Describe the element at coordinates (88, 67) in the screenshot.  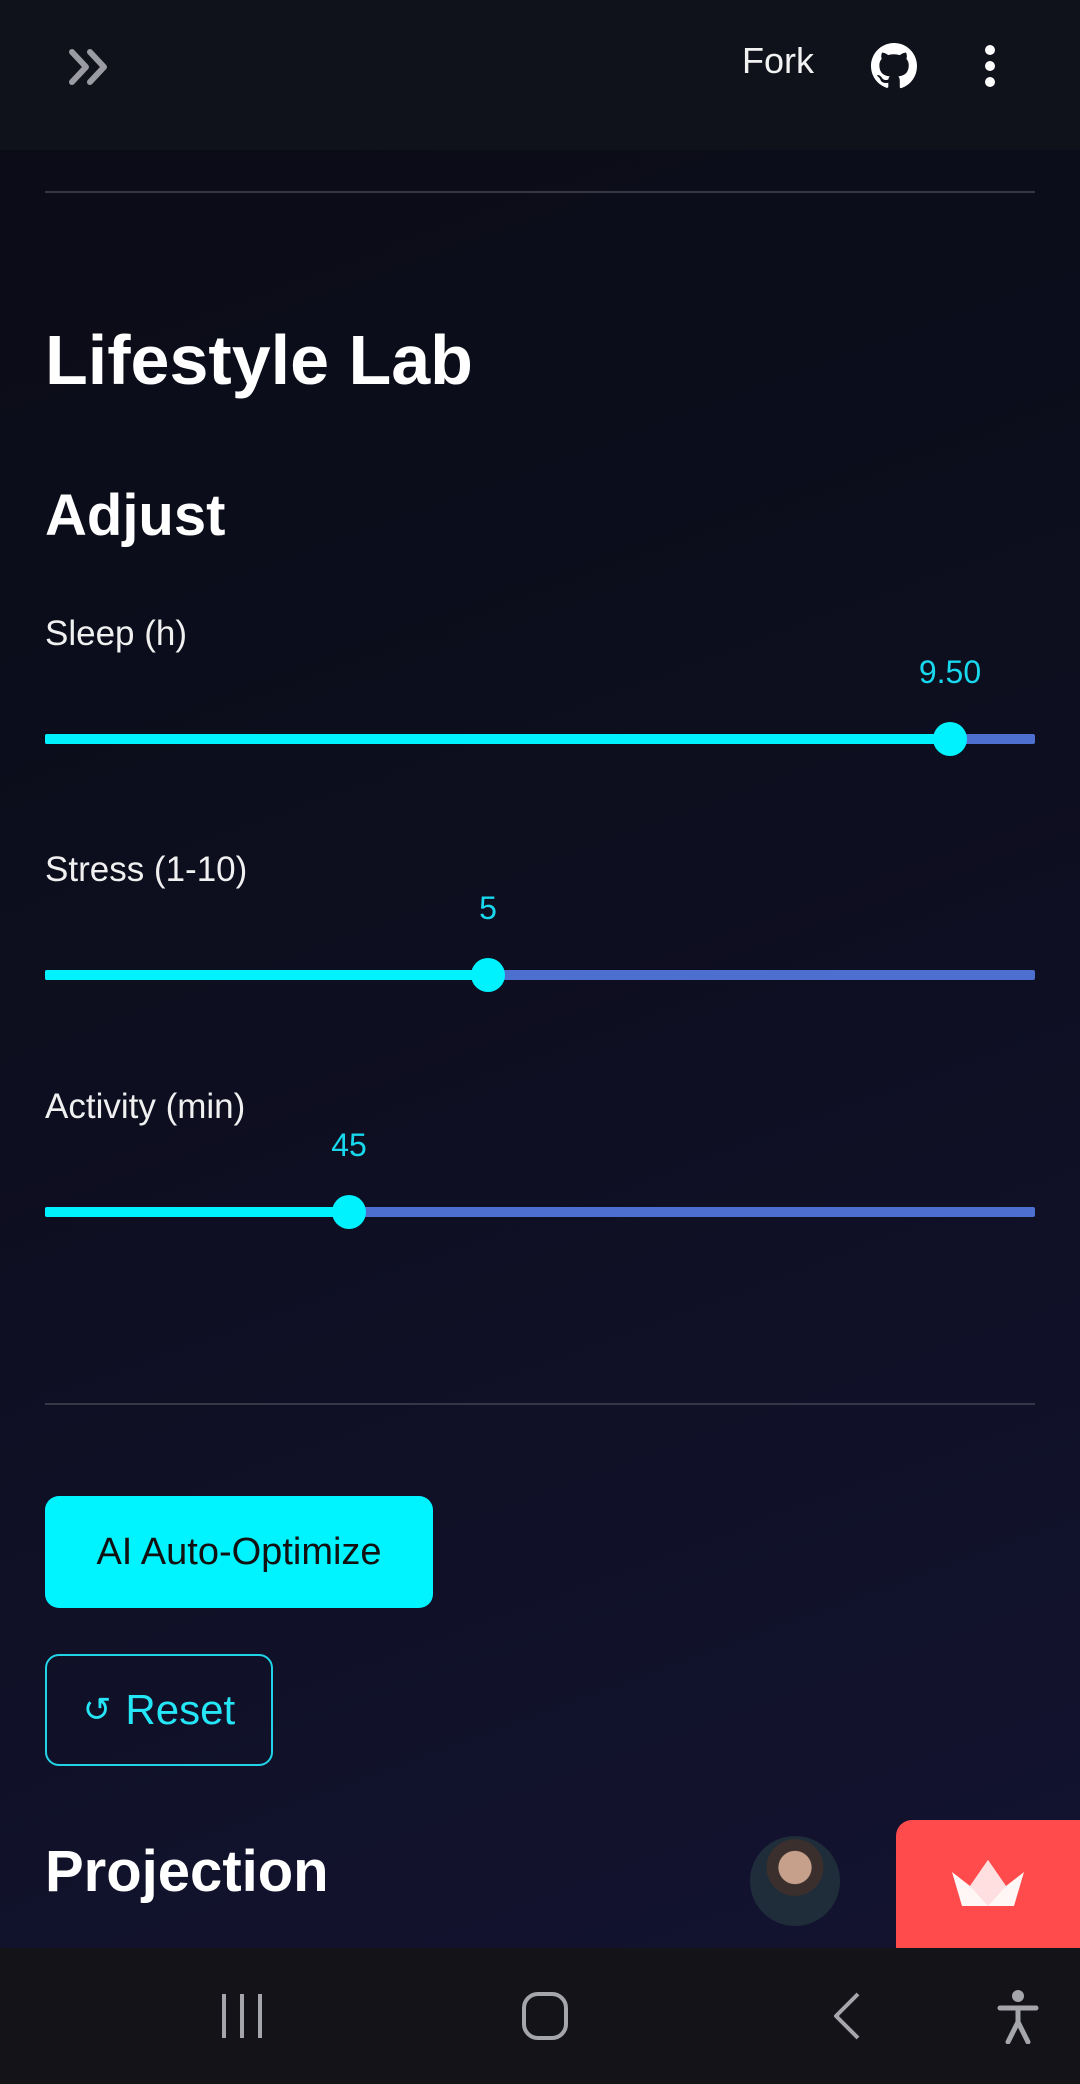
I see `double-chevron-right-icon` at that location.